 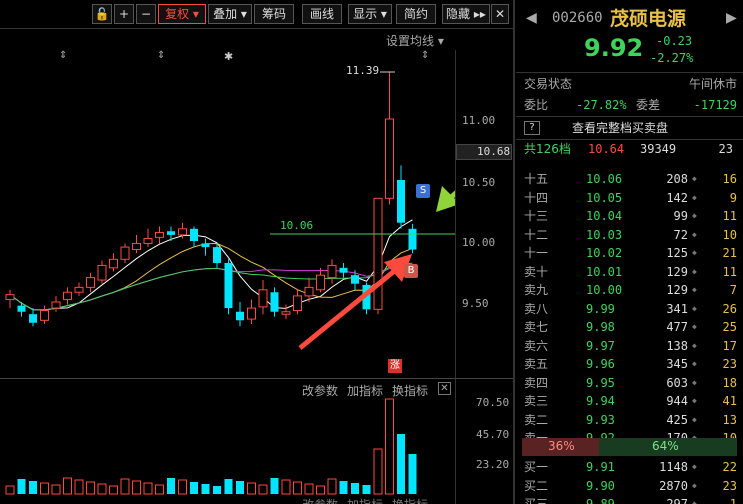 I want to click on add-indicator-button: 加指标, so click(x=365, y=390).